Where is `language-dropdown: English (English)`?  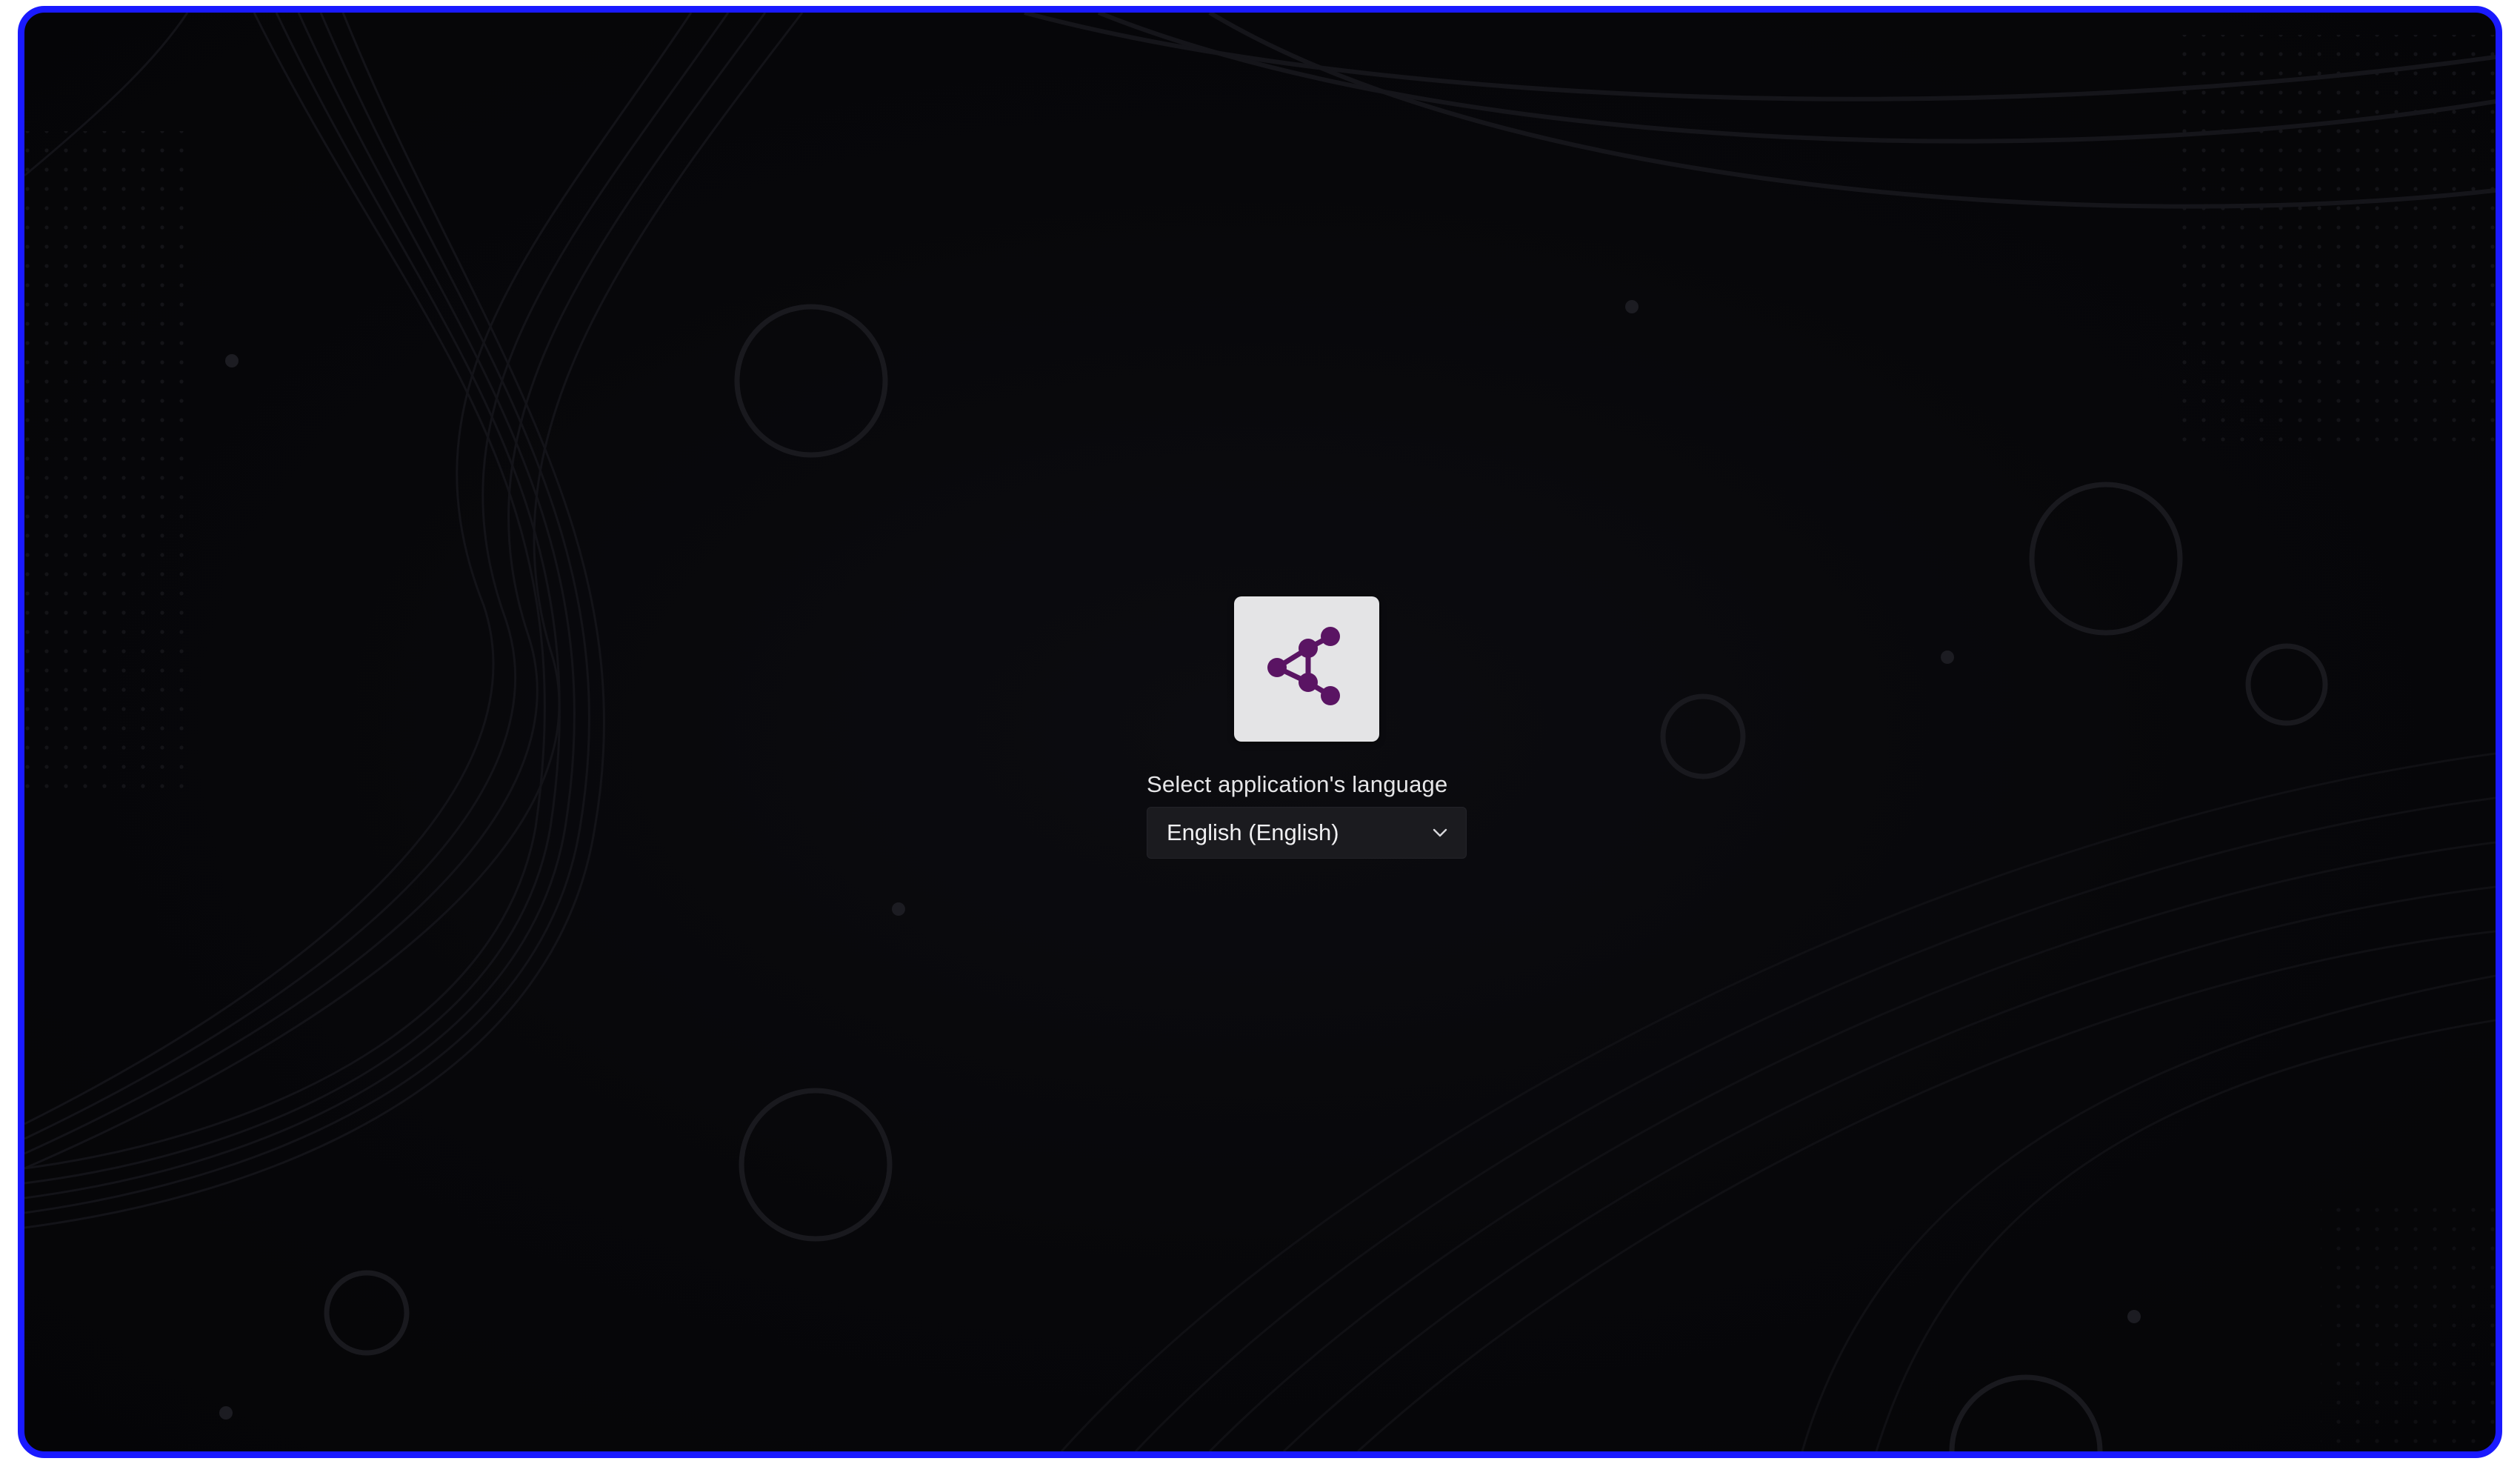 language-dropdown: English (English) is located at coordinates (1307, 833).